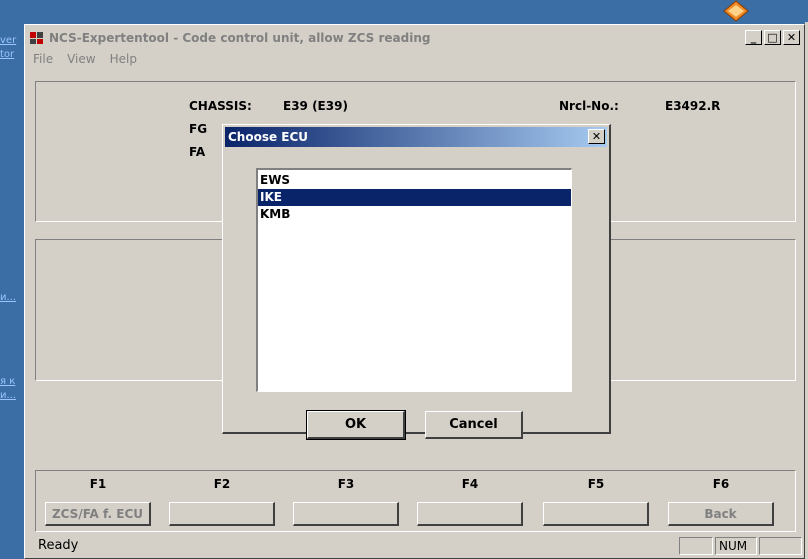 The width and height of the screenshot is (808, 559). I want to click on maximize-icon: □, so click(772, 37).